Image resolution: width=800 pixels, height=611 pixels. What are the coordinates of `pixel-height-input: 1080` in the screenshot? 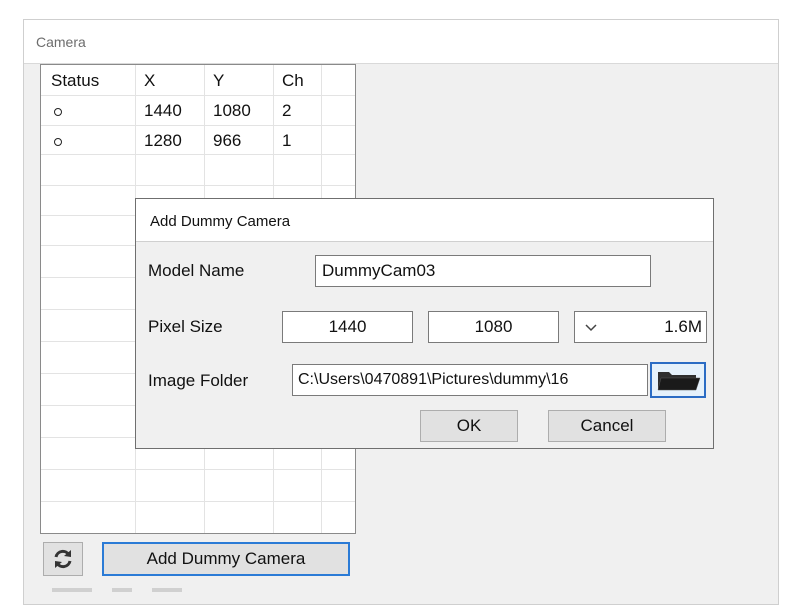 It's located at (493, 327).